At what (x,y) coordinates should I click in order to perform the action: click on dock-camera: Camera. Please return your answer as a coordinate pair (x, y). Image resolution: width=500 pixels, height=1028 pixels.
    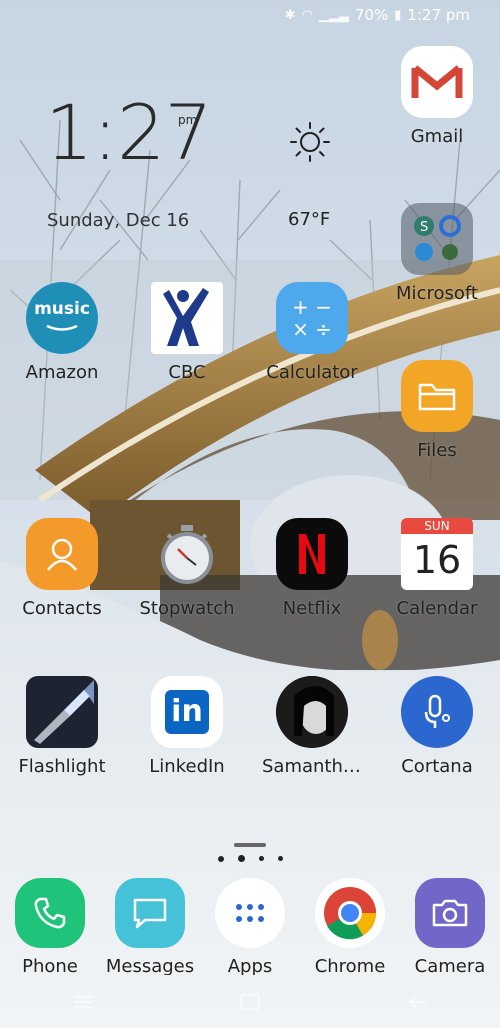
    Looking at the image, I should click on (450, 926).